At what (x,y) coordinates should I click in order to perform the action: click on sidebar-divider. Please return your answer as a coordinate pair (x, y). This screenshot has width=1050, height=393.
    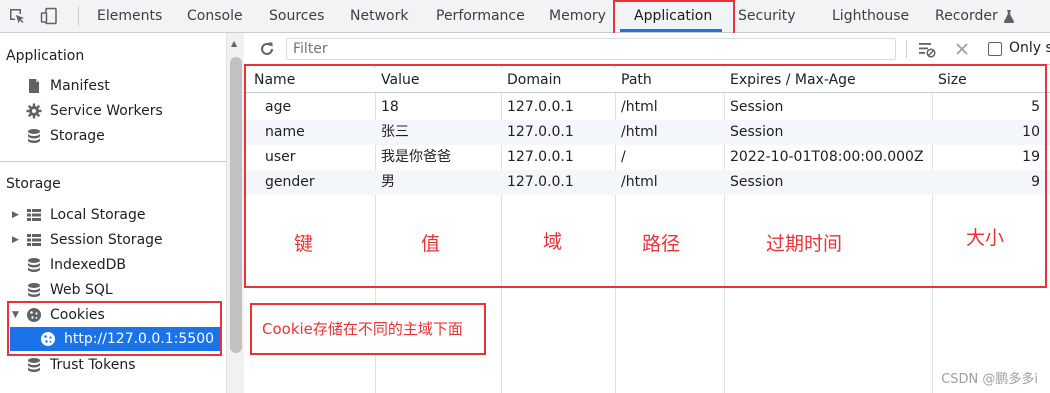
    Looking at the image, I should click on (113, 161).